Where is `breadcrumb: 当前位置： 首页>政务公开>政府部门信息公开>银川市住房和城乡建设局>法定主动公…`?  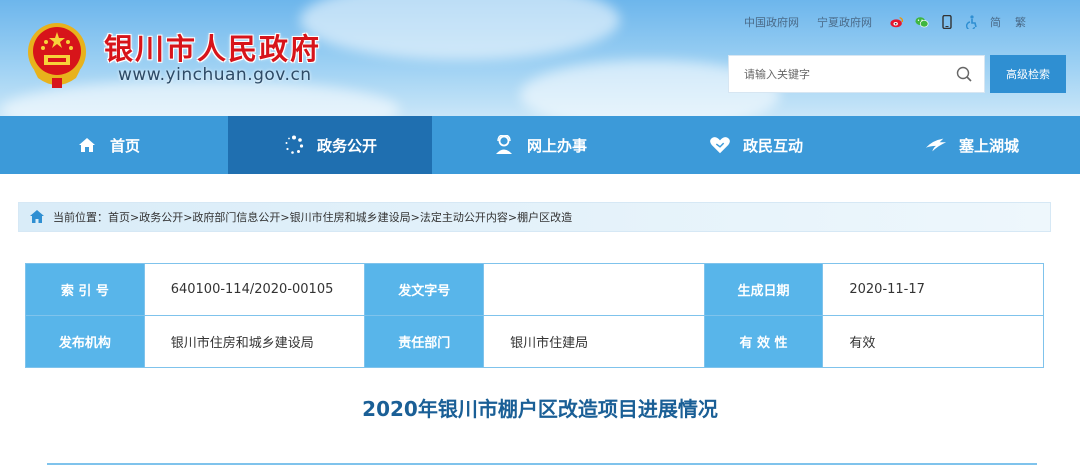
breadcrumb: 当前位置： 首页>政务公开>政府部门信息公开>银川市住房和城乡建设局>法定主动公… is located at coordinates (534, 217).